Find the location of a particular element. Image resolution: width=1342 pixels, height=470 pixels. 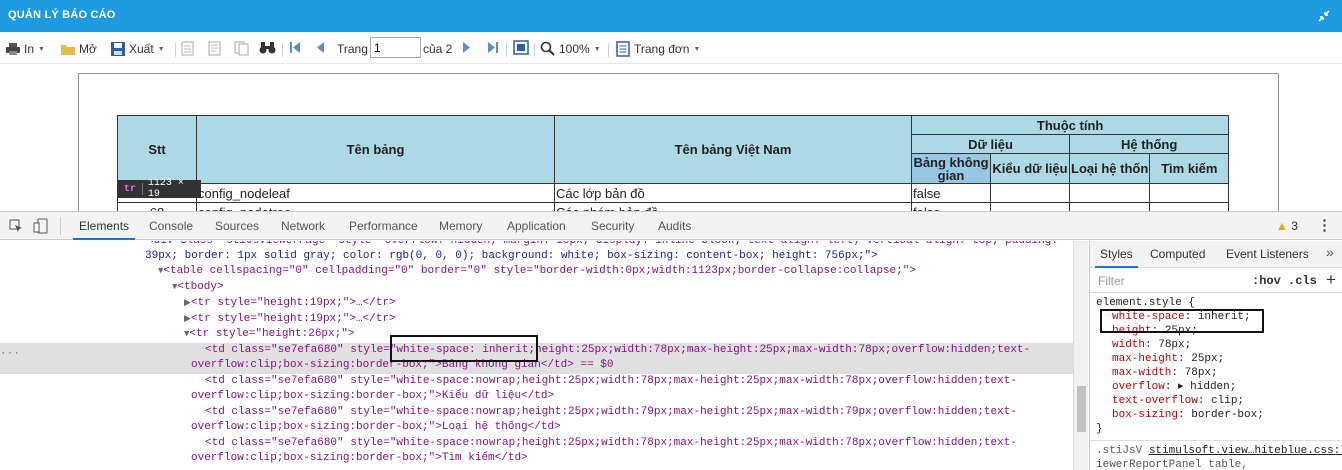

first-page-icon is located at coordinates (295, 47).